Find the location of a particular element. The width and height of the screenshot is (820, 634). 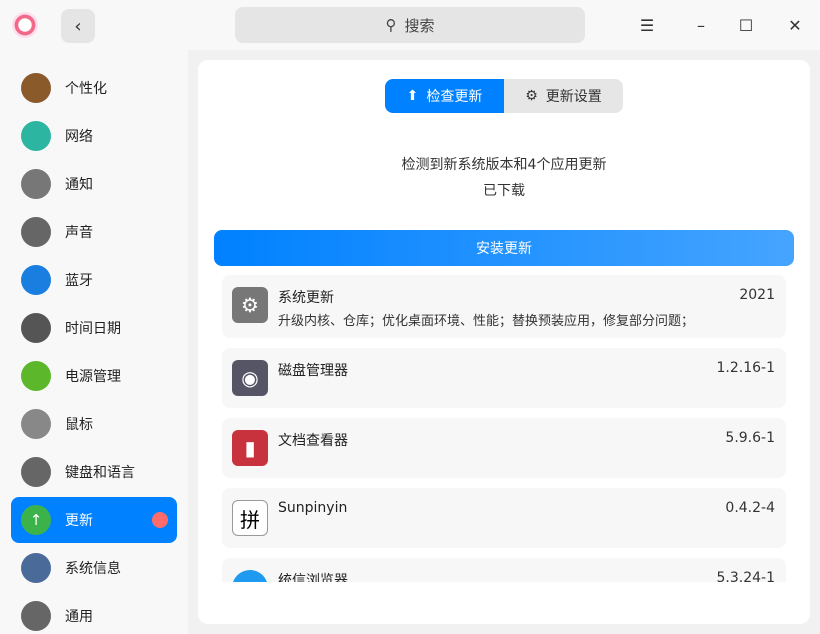

update-name: Sunpinyin is located at coordinates (313, 508).